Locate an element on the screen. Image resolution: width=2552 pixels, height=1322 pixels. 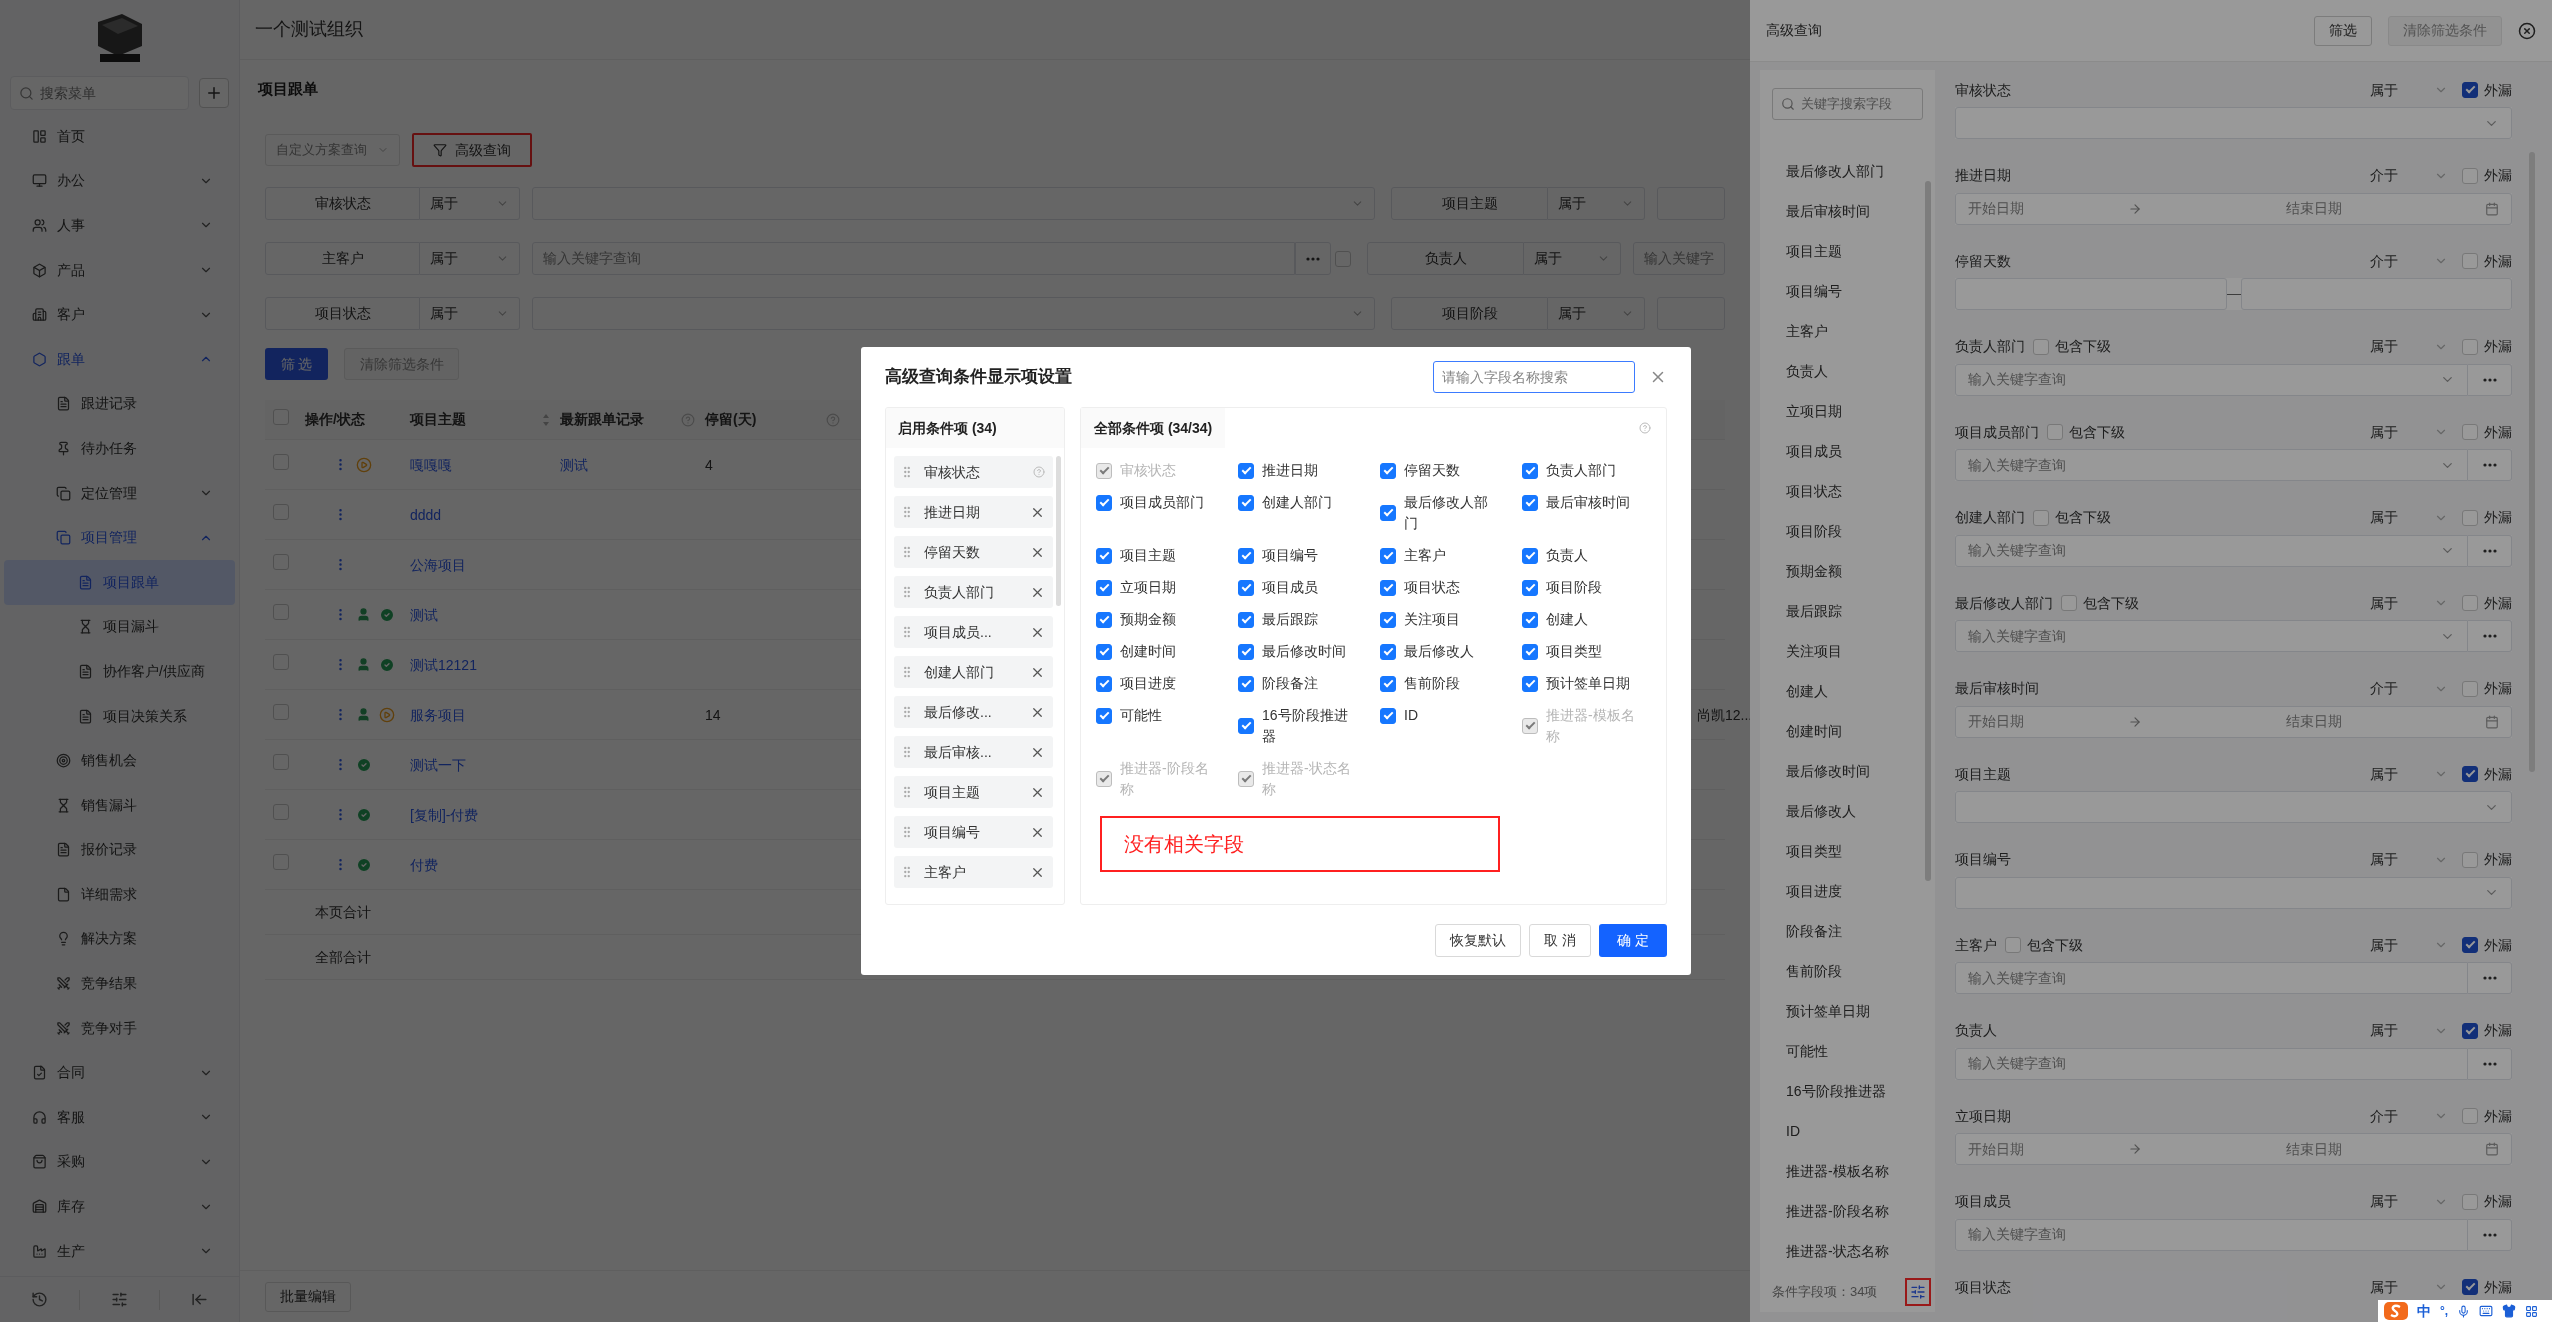
menu-item: 项目决策关系 is located at coordinates (119, 716).